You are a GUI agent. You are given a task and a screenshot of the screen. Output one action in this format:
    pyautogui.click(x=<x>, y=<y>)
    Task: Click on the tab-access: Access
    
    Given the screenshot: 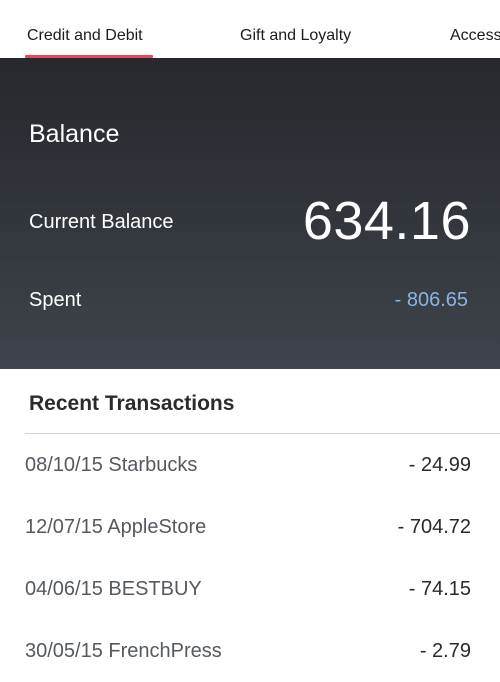 What is the action you would take?
    pyautogui.click(x=475, y=36)
    